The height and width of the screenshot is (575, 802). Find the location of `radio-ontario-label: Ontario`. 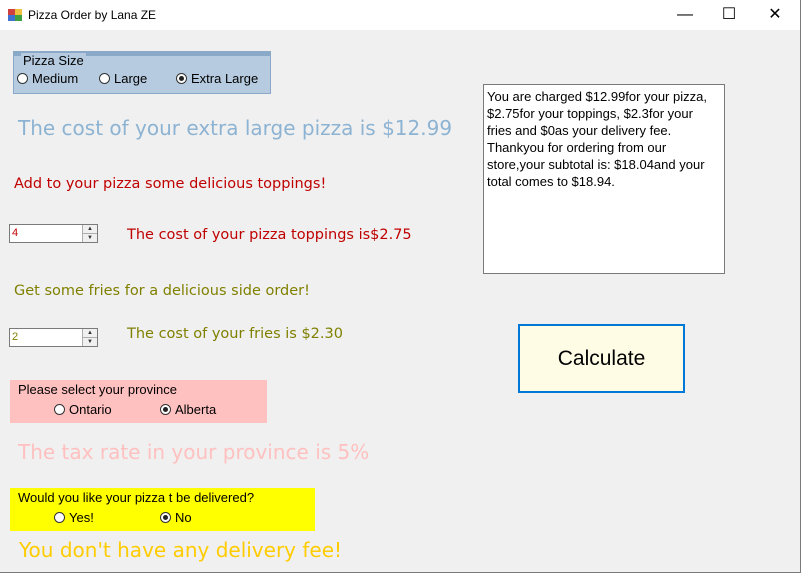

radio-ontario-label: Ontario is located at coordinates (90, 409).